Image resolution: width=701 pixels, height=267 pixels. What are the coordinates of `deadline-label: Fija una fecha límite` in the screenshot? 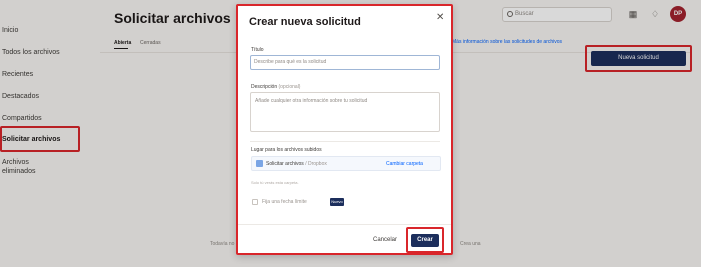 It's located at (284, 202).